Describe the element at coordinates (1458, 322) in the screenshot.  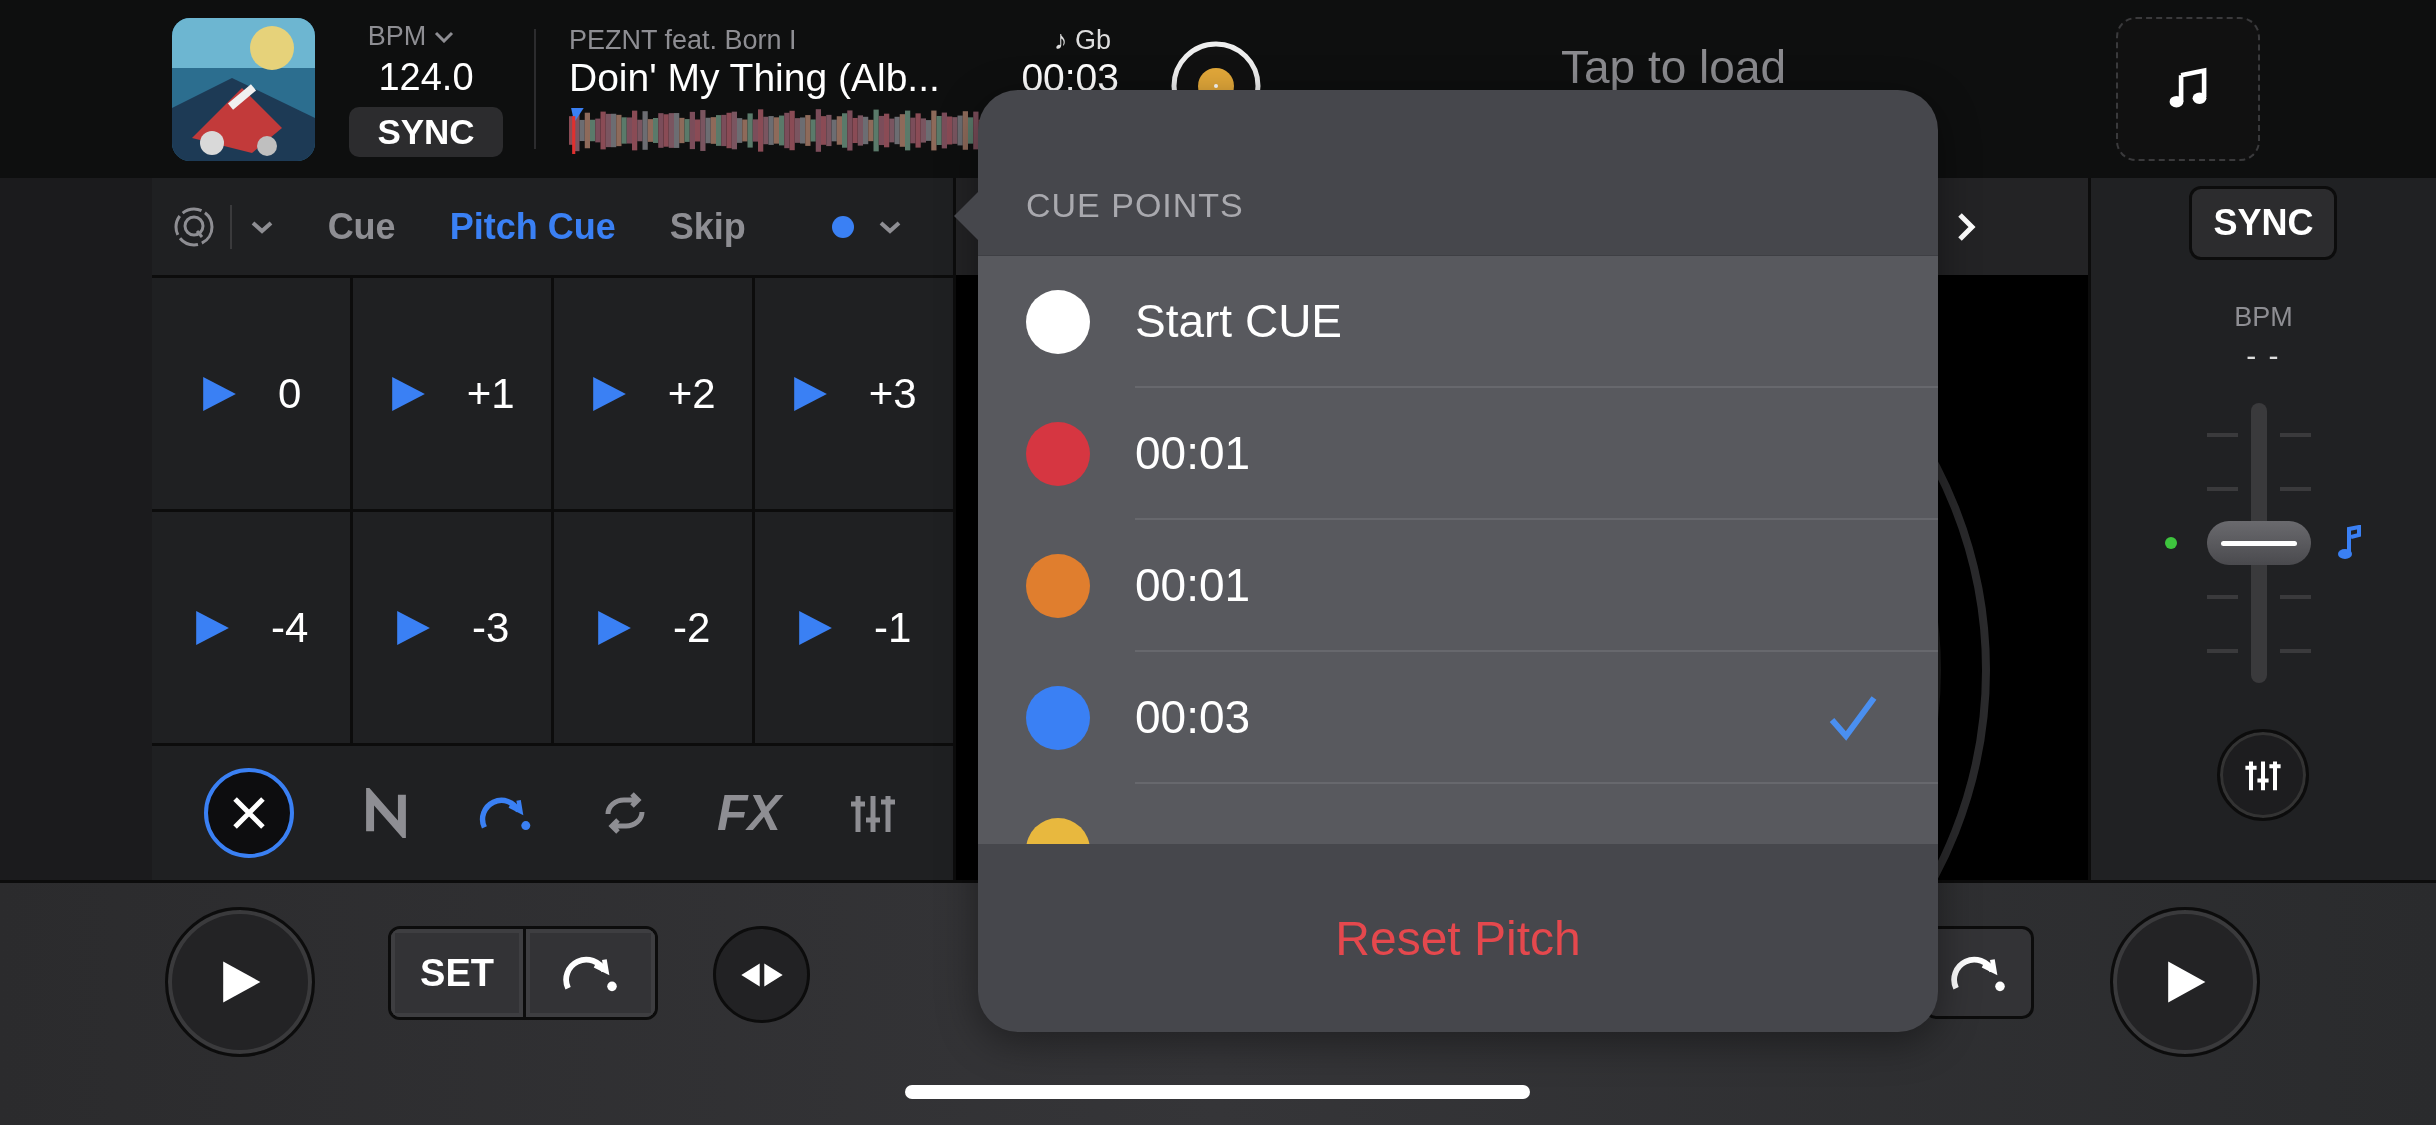
I see `cue-point-item: Start CUE` at that location.